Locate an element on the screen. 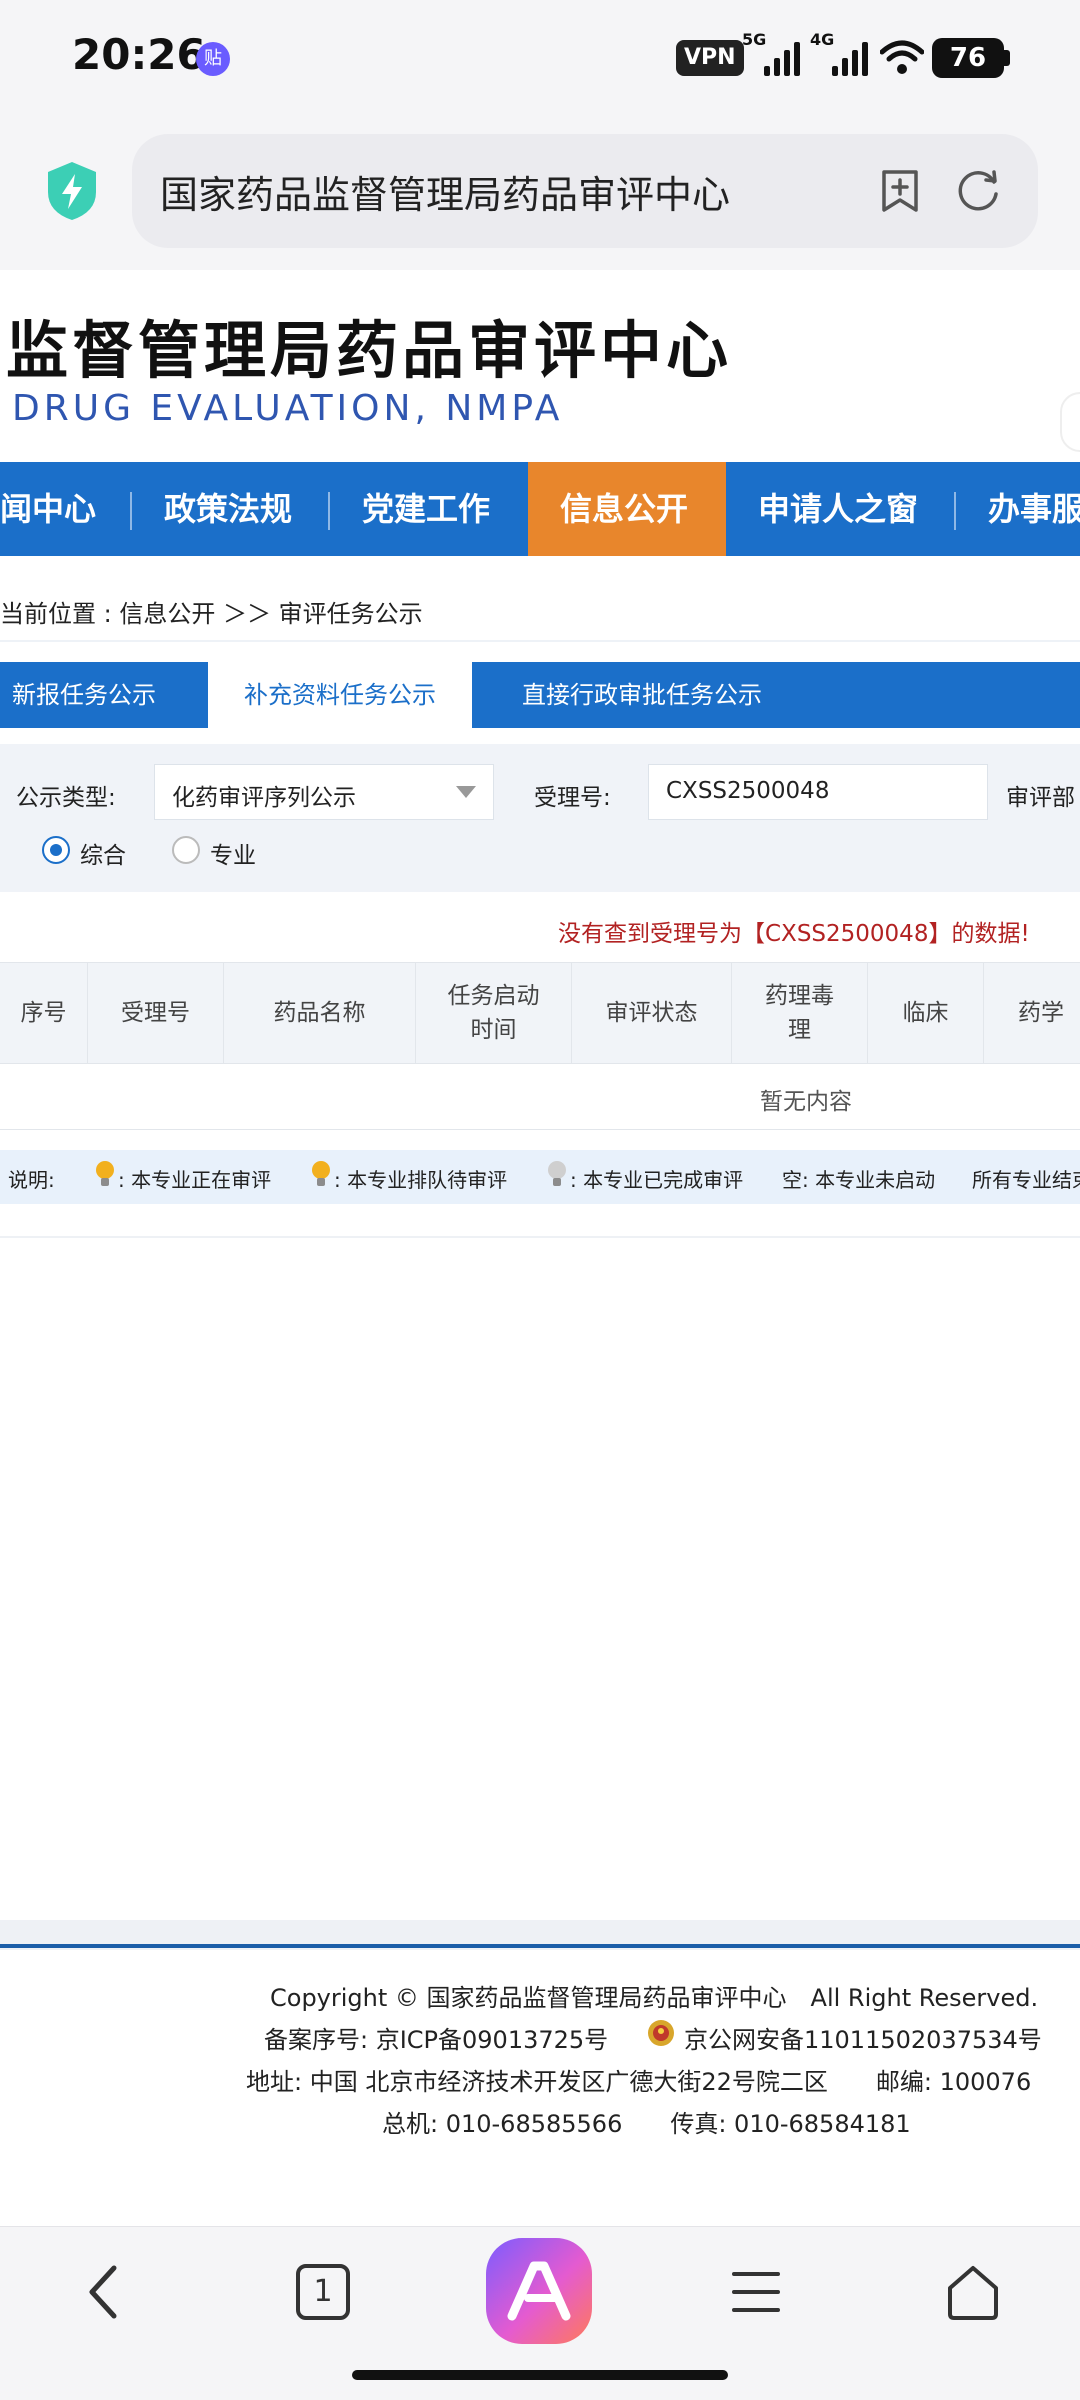  tab-supplement-tasks: 补充资料任务公示 is located at coordinates (340, 695).